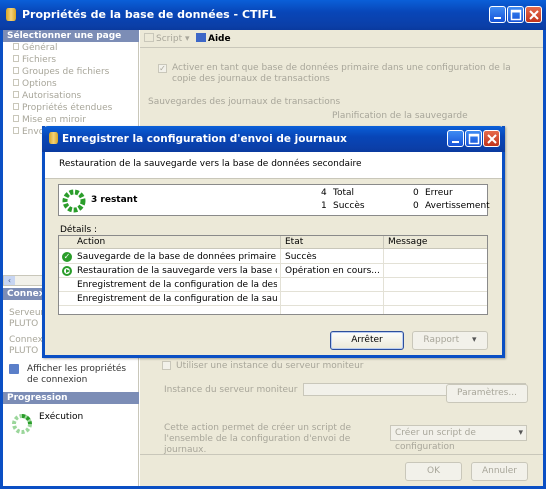 The height and width of the screenshot is (489, 546). What do you see at coordinates (455, 138) in the screenshot?
I see `dialog-minimize-button` at bounding box center [455, 138].